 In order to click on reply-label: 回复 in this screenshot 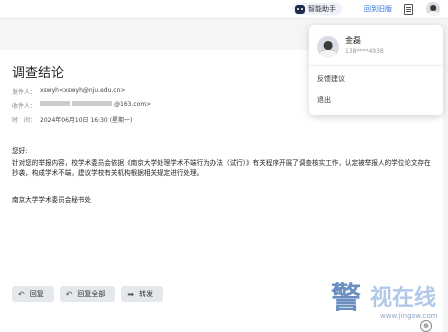, I will do `click(36, 294)`.